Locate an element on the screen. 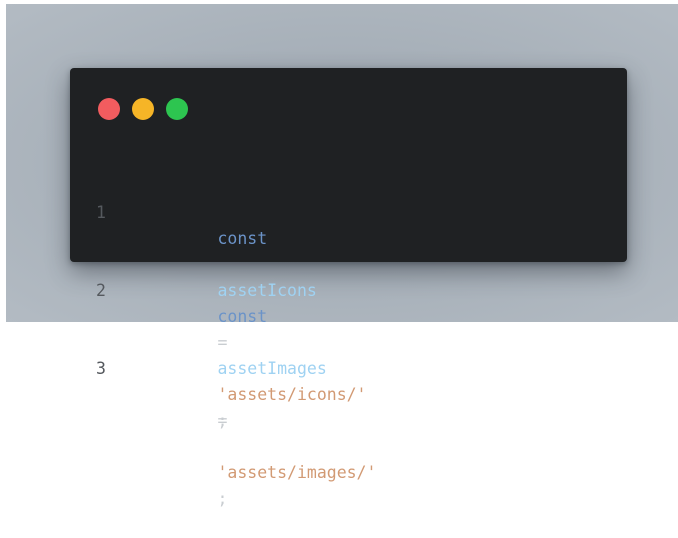 The image size is (678, 538). minimize-button is located at coordinates (143, 109).